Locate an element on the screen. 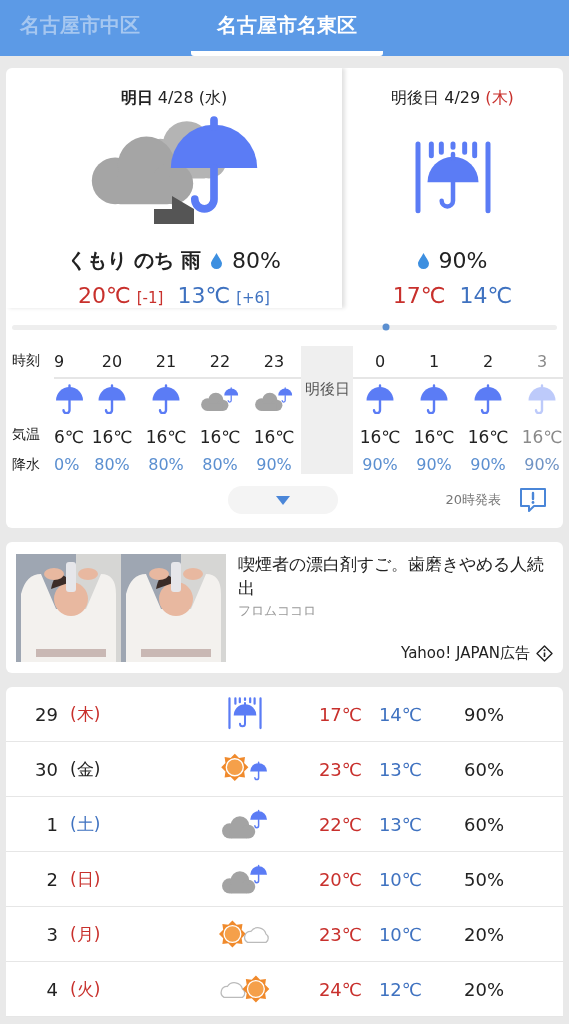 The image size is (569, 1024). weekday: (金) is located at coordinates (86, 769).